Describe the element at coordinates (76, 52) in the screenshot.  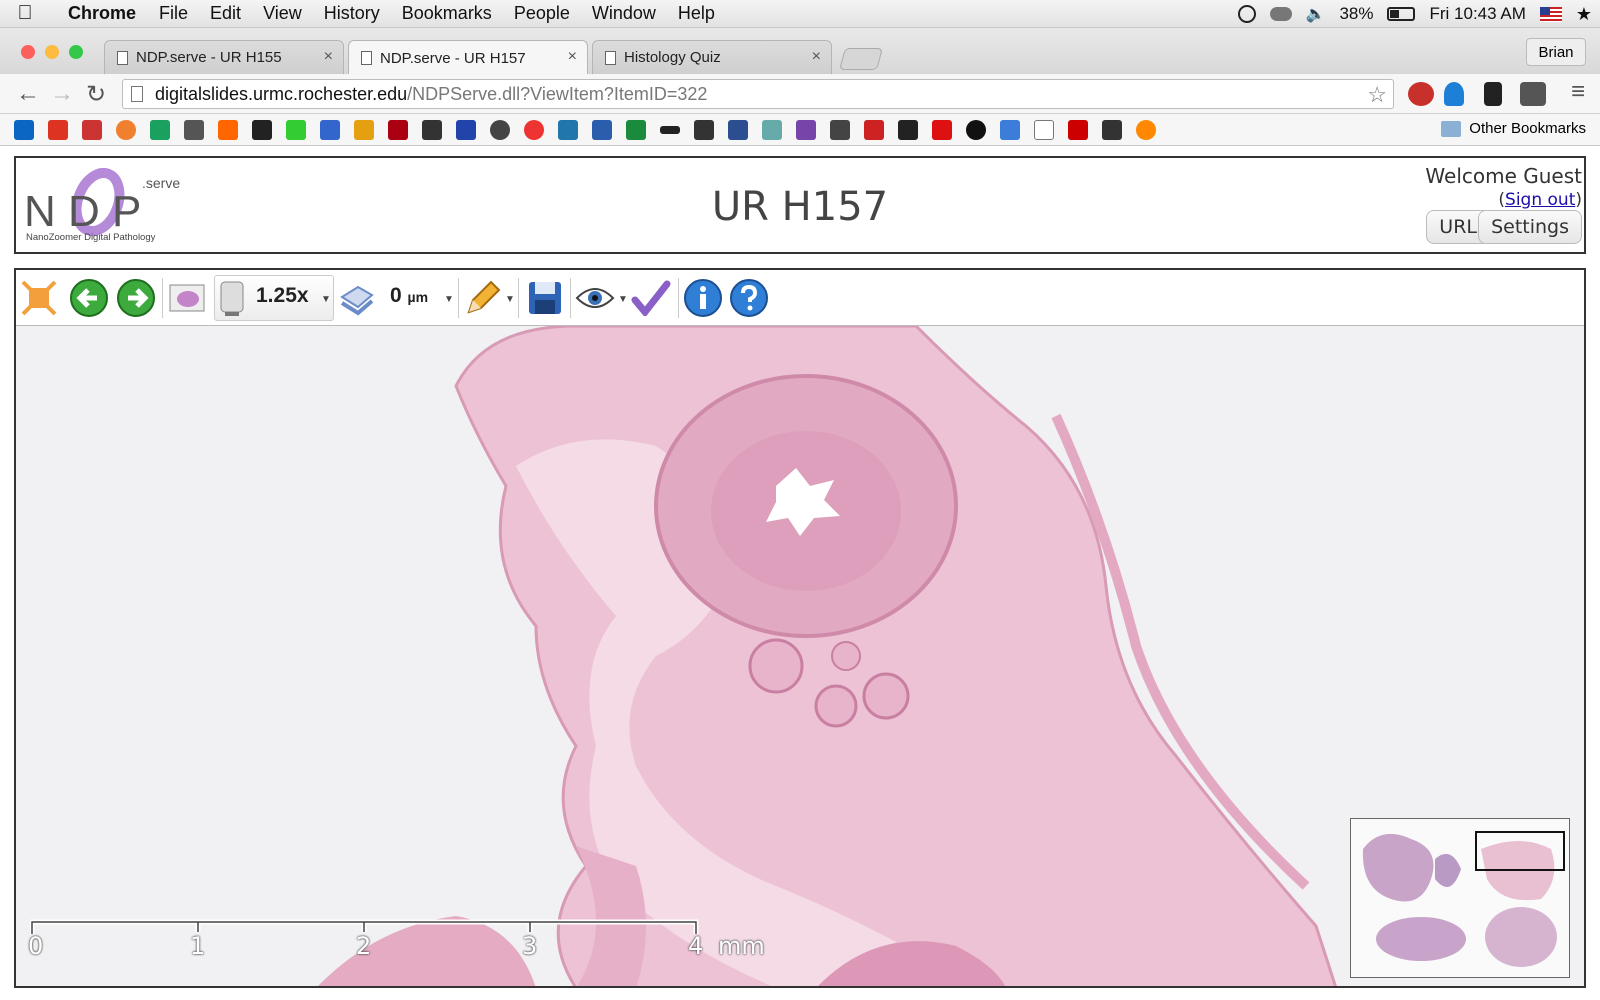
I see `window-maximize-button` at that location.